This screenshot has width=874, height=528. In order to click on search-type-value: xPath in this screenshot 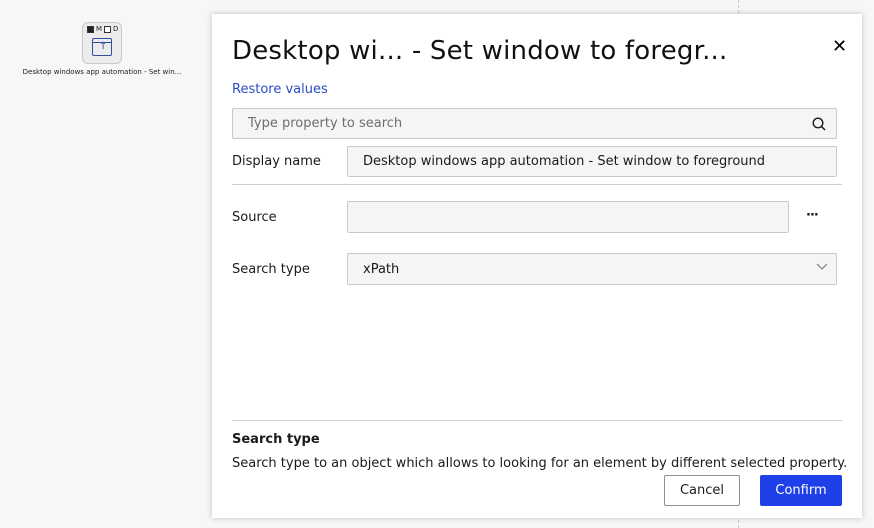, I will do `click(381, 269)`.